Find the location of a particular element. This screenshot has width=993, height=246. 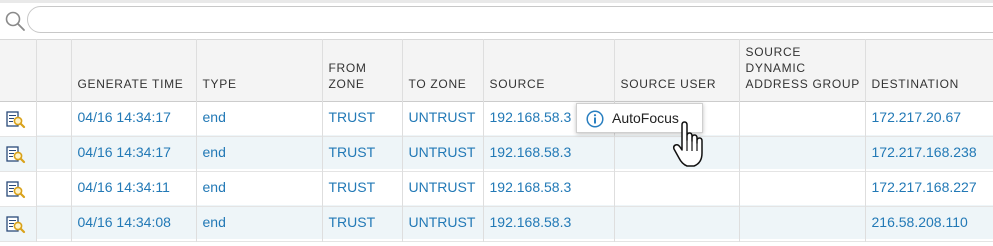

column-header-to-zone: TO ZONE is located at coordinates (443, 70).